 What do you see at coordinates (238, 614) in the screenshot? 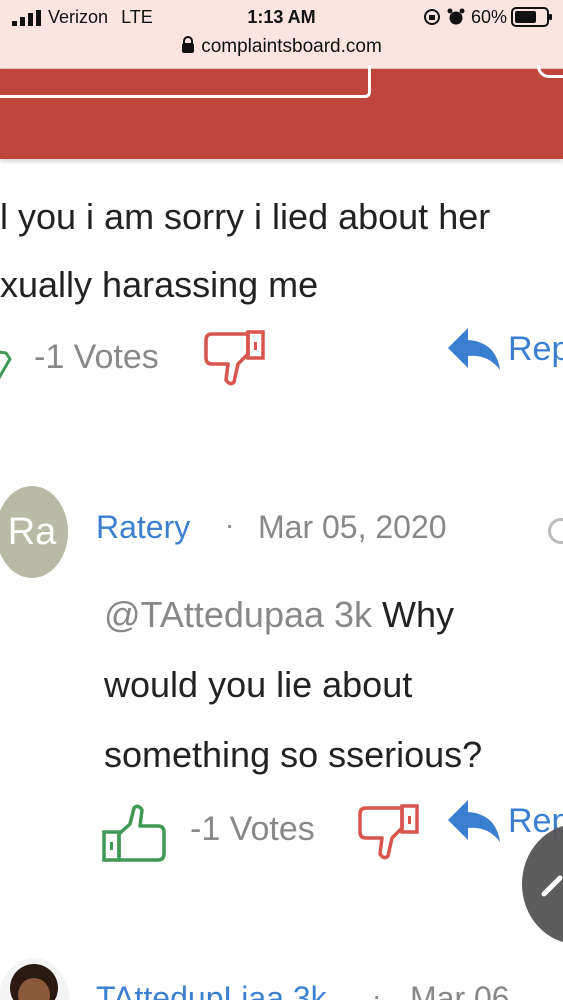
I see `comment-2-mention: @TAttedupaa 3k` at bounding box center [238, 614].